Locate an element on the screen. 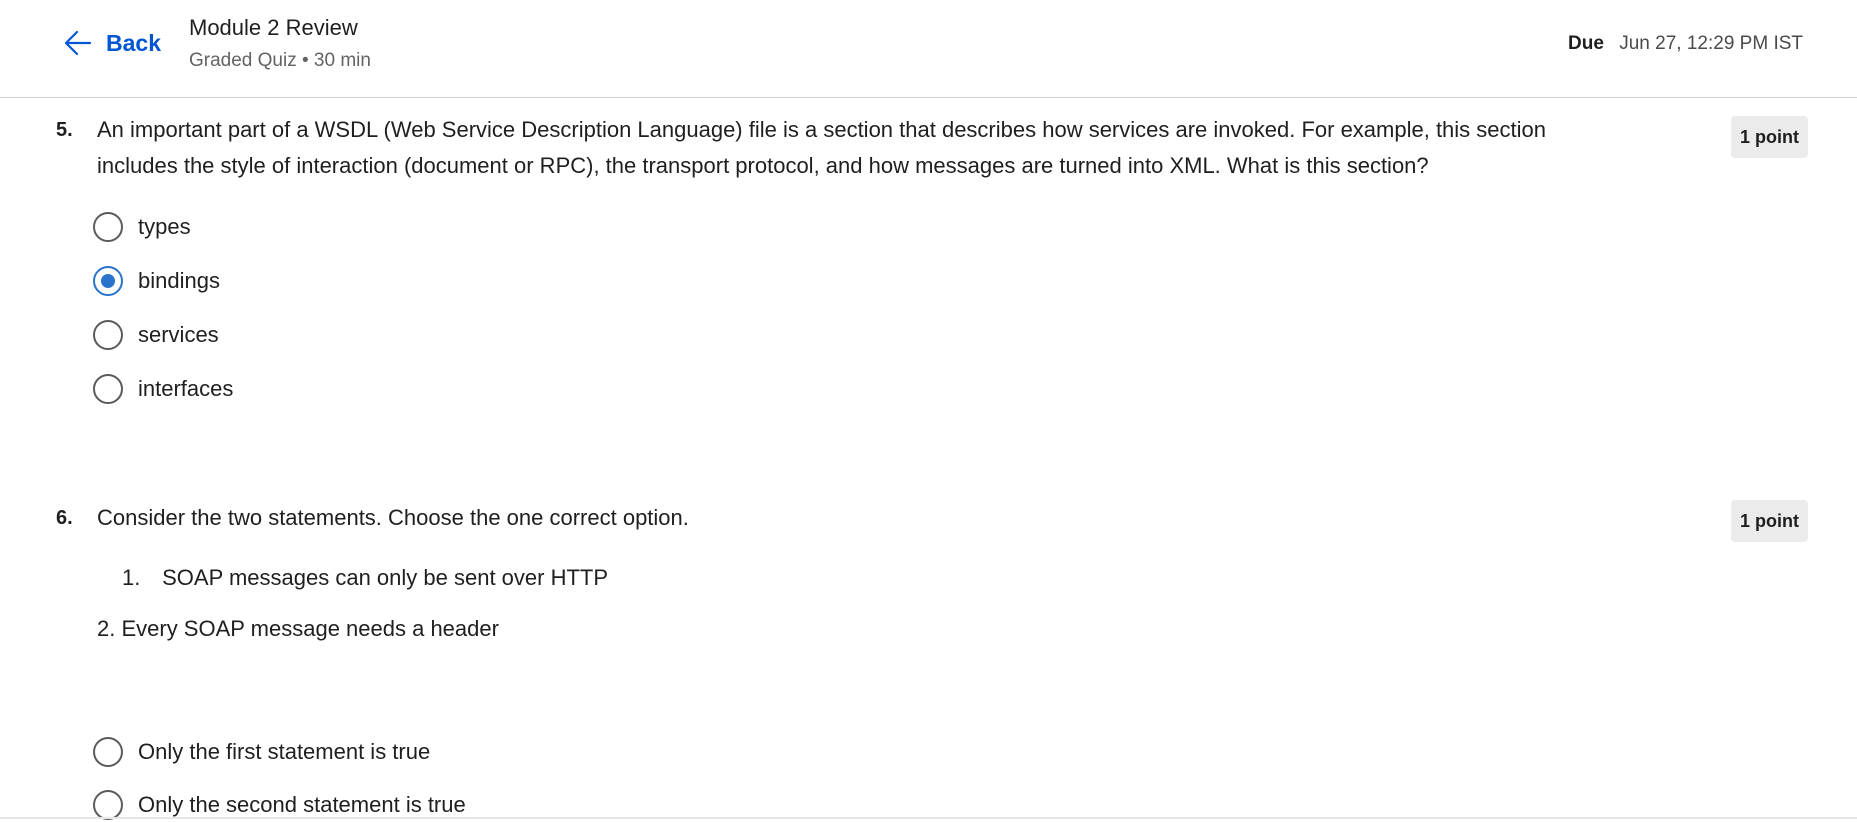 Image resolution: width=1857 pixels, height=822 pixels. due-date: Due Jun 27, 12:29 PM IST is located at coordinates (1685, 44).